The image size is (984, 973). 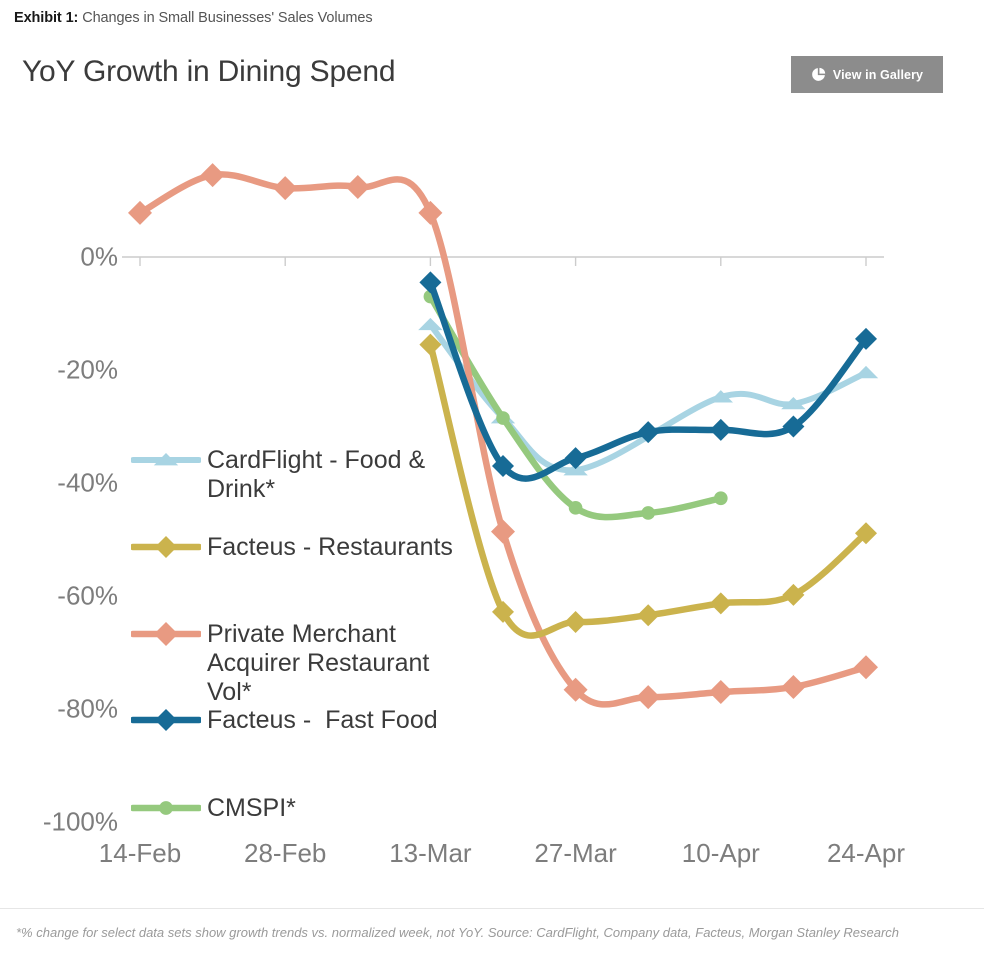 I want to click on x-axis-tick-label: 13-Mar, so click(x=430, y=853).